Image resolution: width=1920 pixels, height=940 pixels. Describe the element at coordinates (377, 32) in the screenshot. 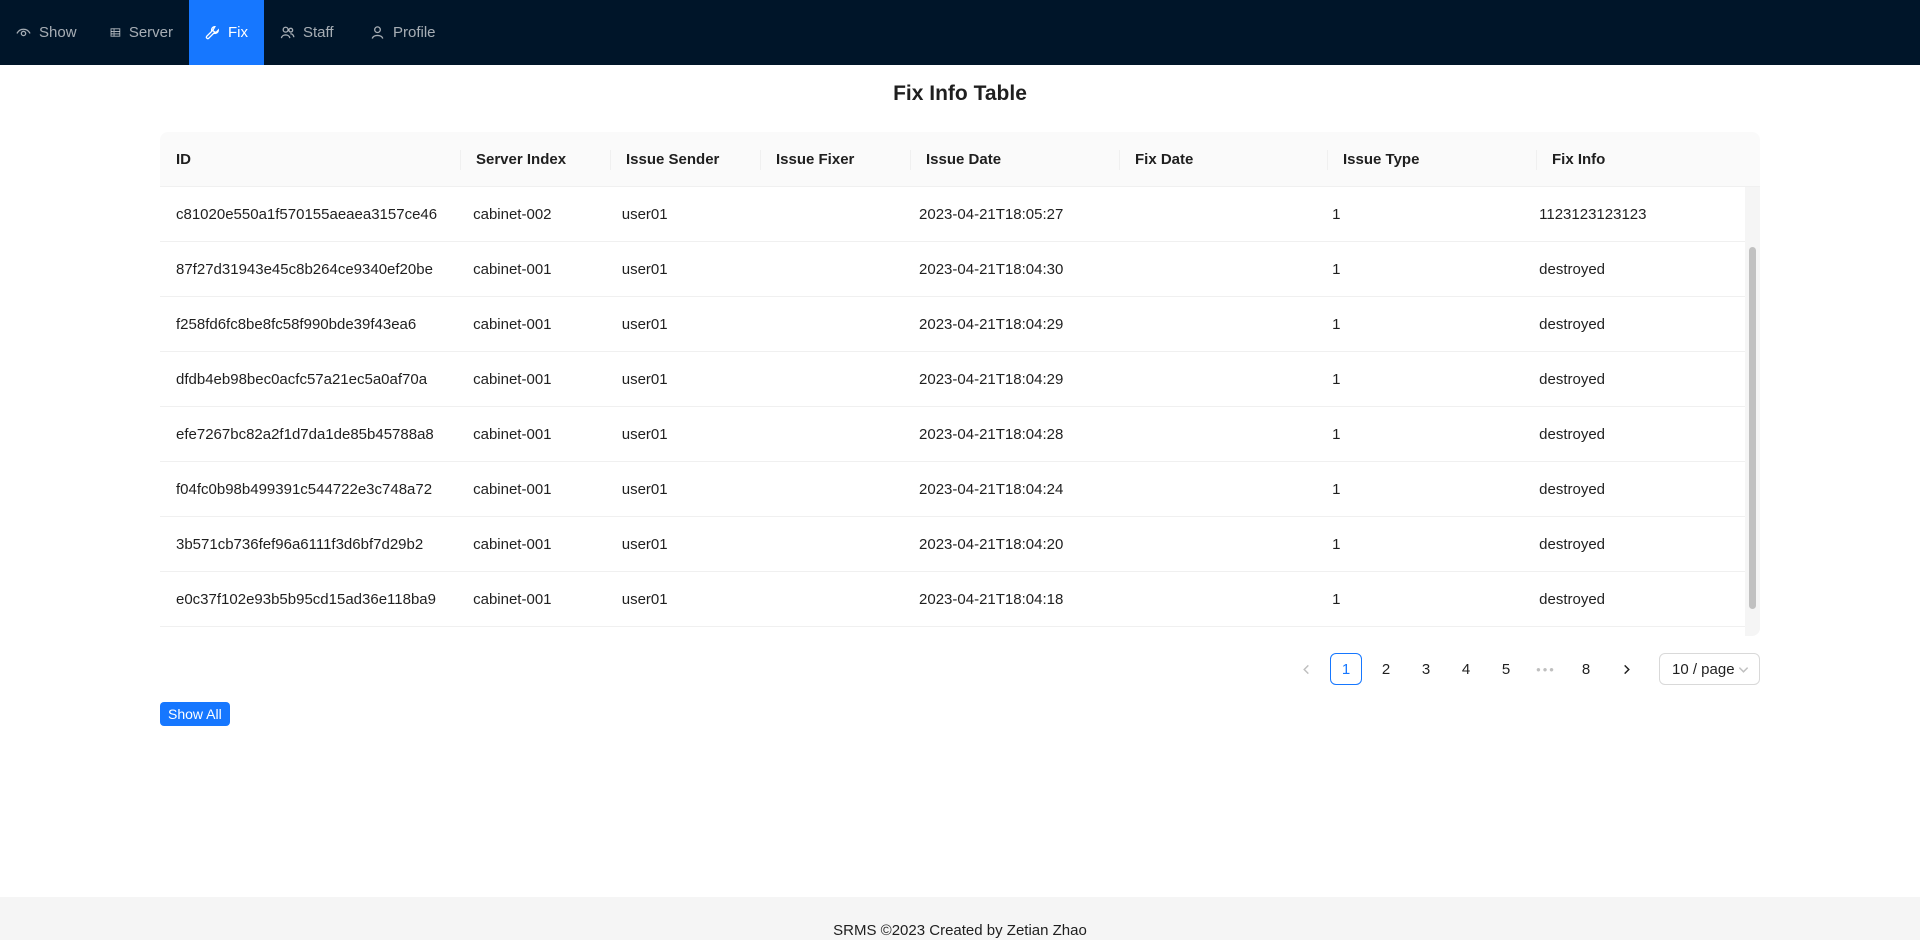

I see `user-icon` at that location.